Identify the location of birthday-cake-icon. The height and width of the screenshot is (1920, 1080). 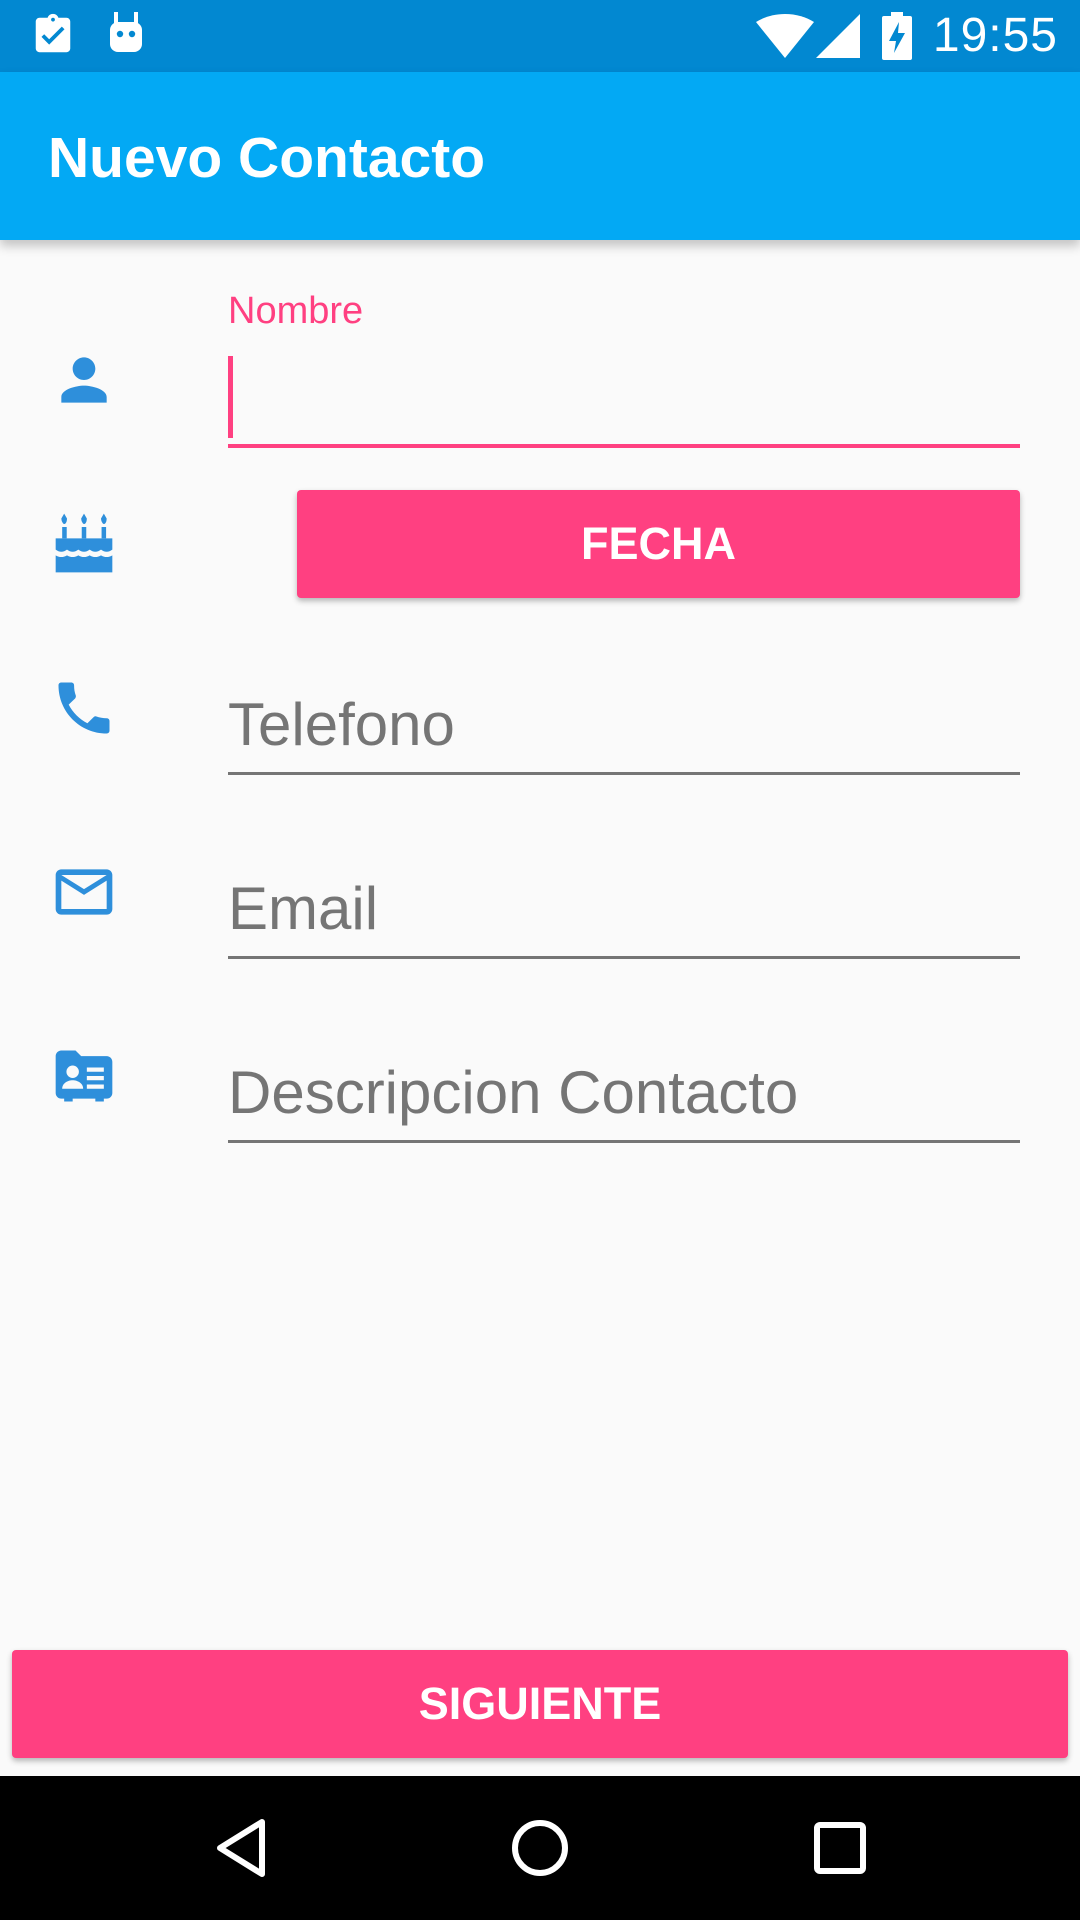
(84, 543).